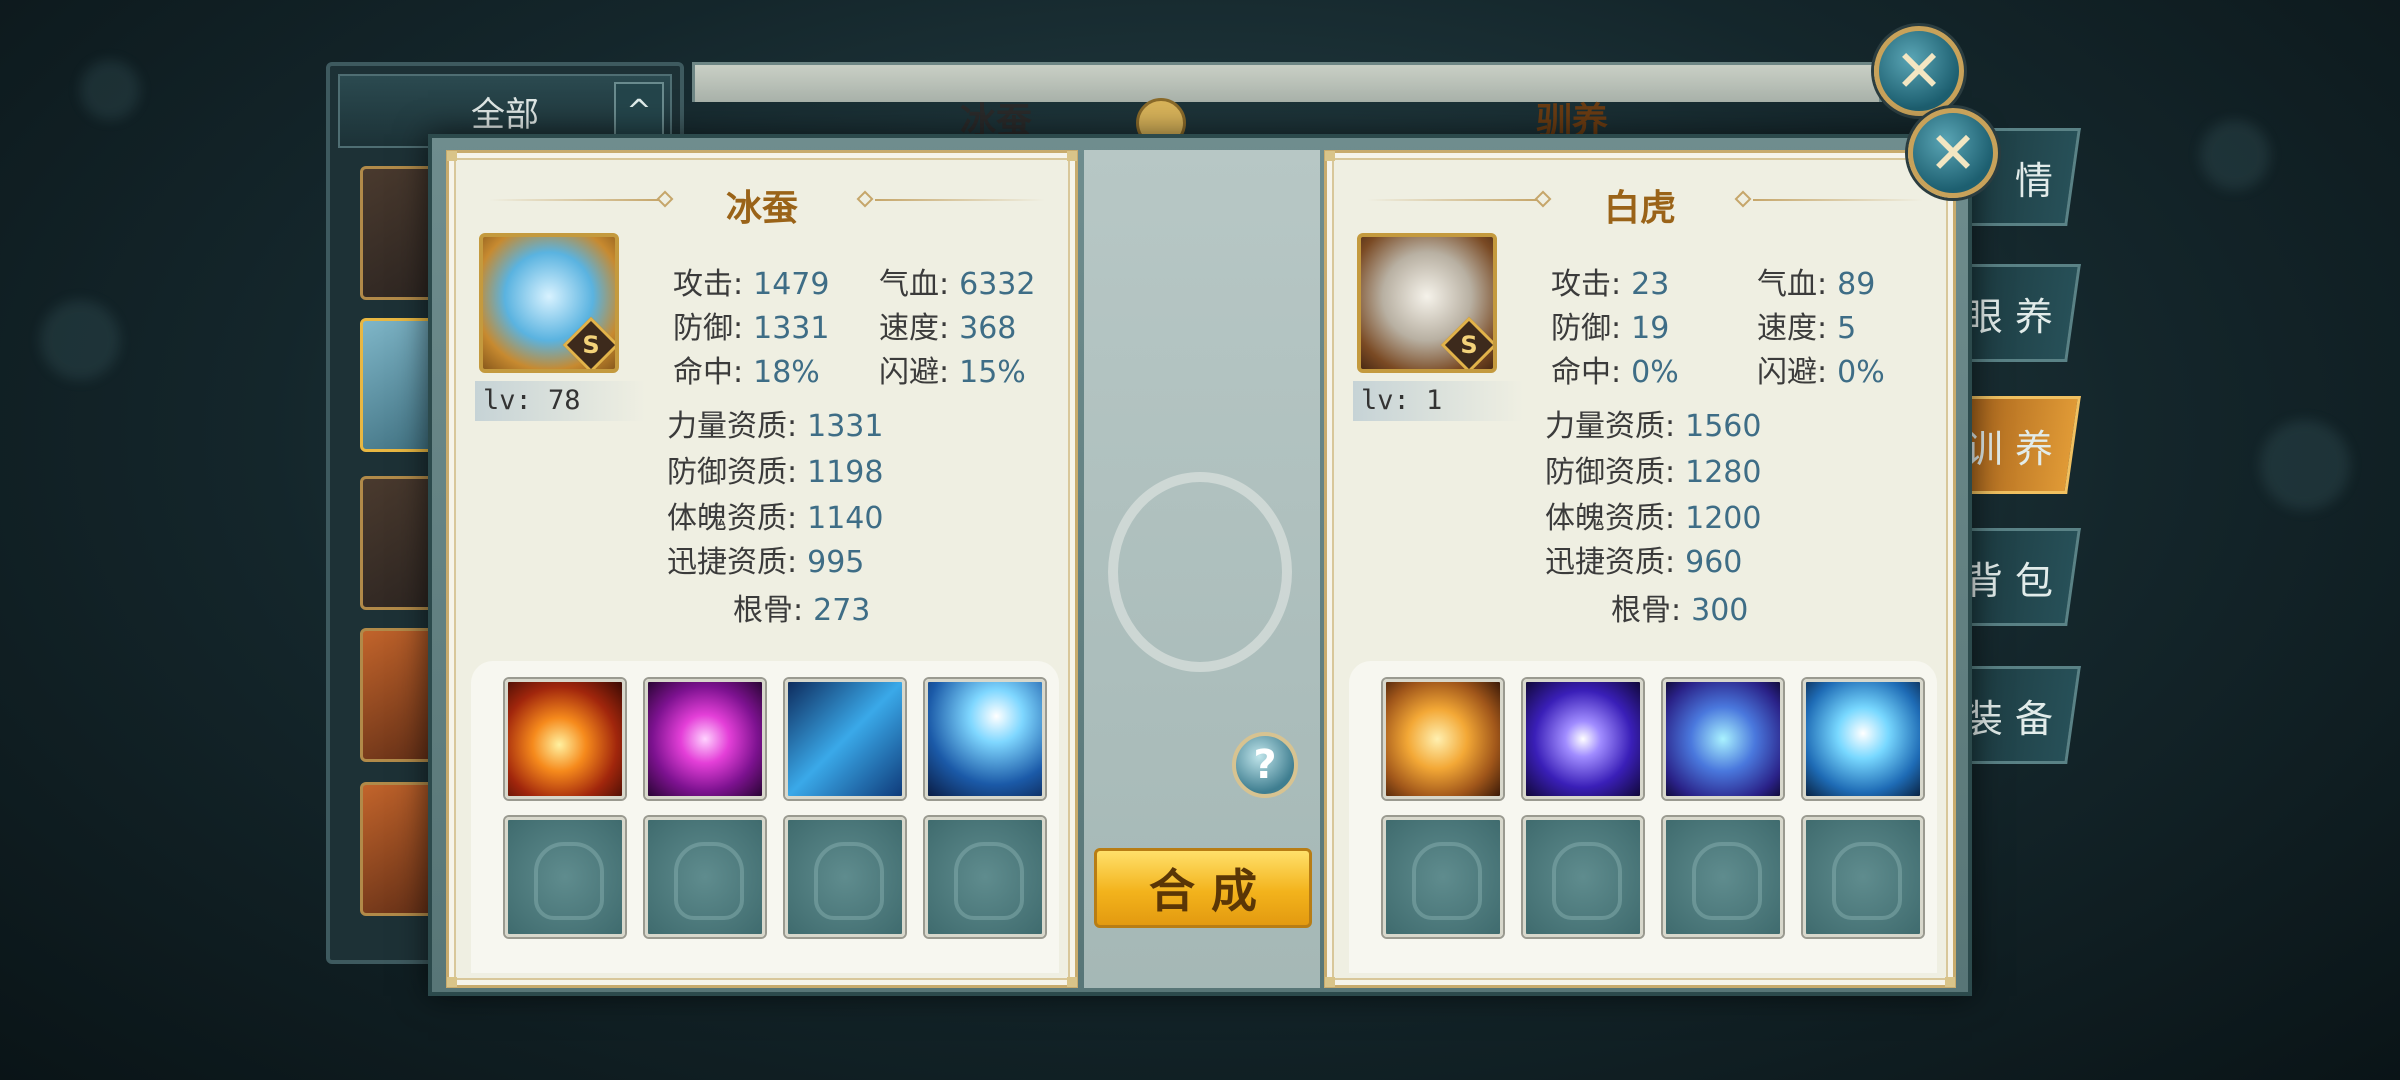 Image resolution: width=2400 pixels, height=1080 pixels. Describe the element at coordinates (1438, 401) in the screenshot. I see `pet-level: lv: 1` at that location.